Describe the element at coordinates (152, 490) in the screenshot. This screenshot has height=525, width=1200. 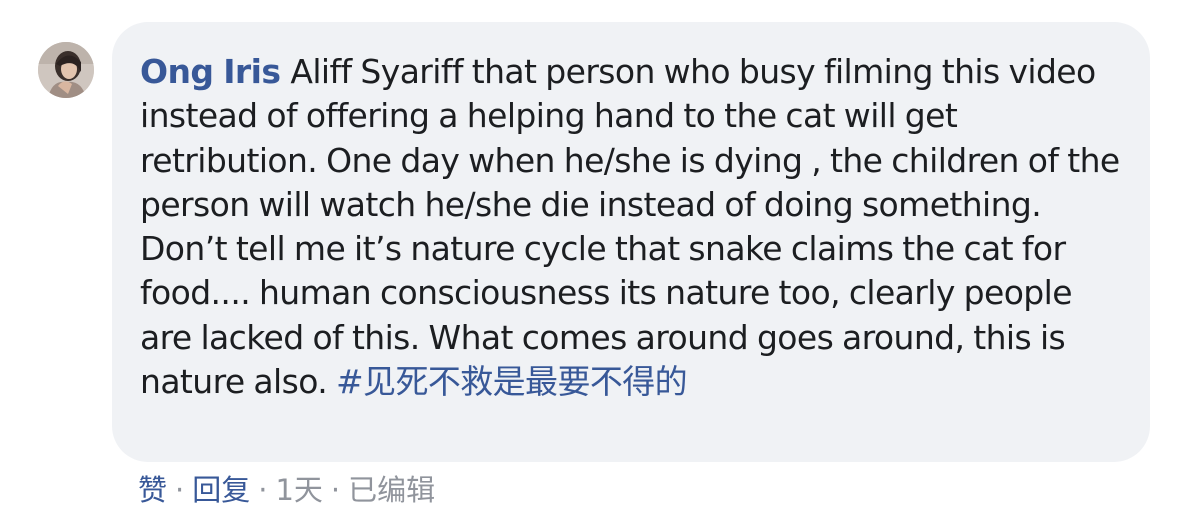
I see `like-button: 赞` at that location.